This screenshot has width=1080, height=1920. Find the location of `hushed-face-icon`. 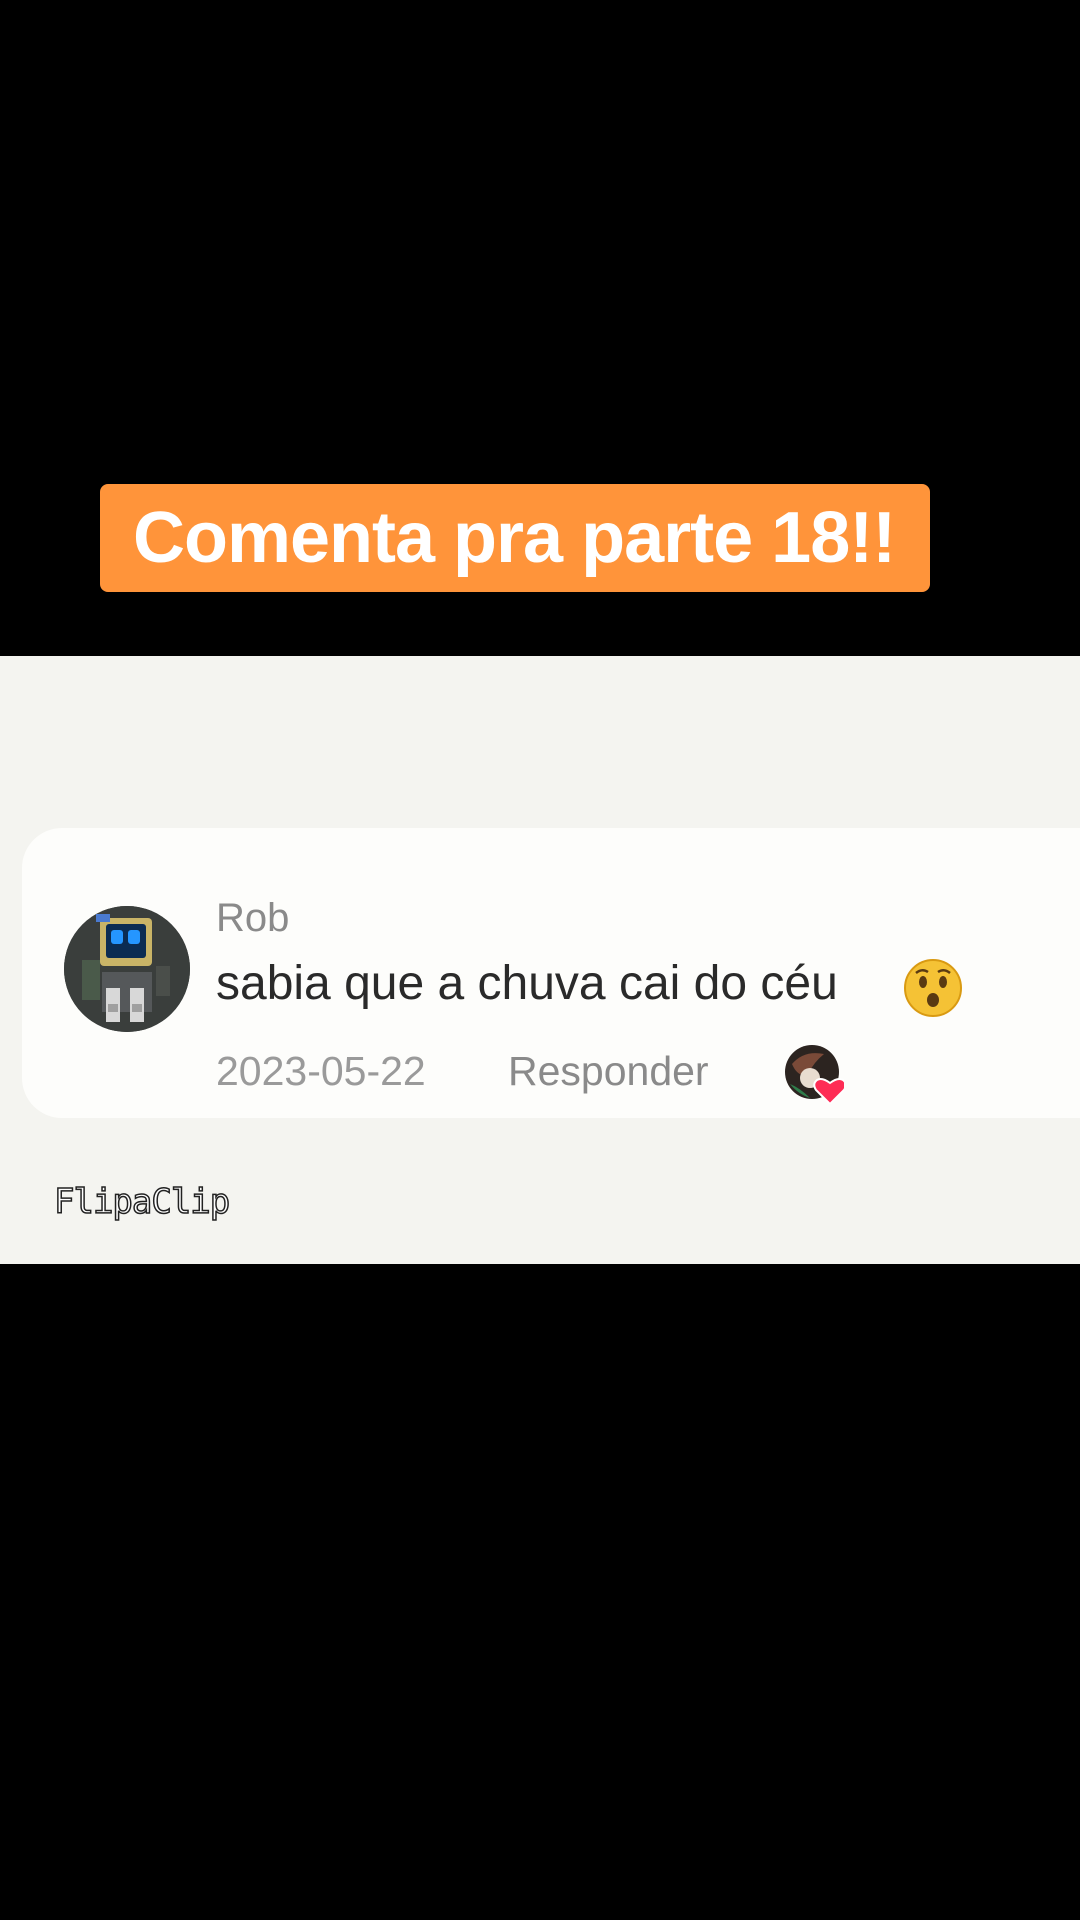

hushed-face-icon is located at coordinates (933, 988).